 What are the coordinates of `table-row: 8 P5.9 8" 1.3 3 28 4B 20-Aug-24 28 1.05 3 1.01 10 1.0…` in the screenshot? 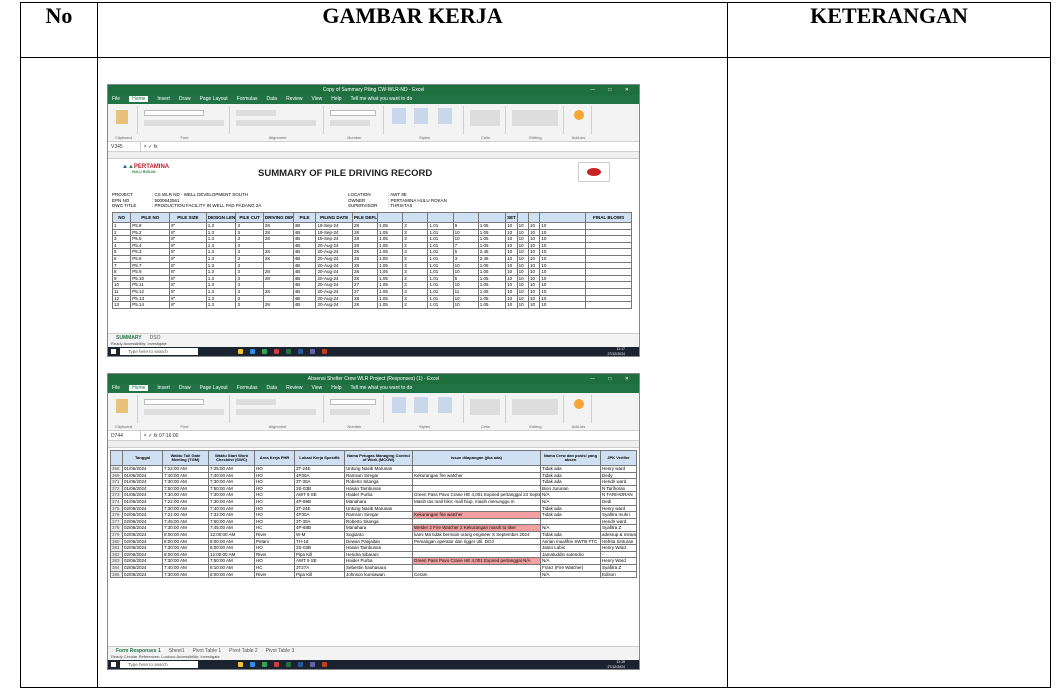 It's located at (371, 272).